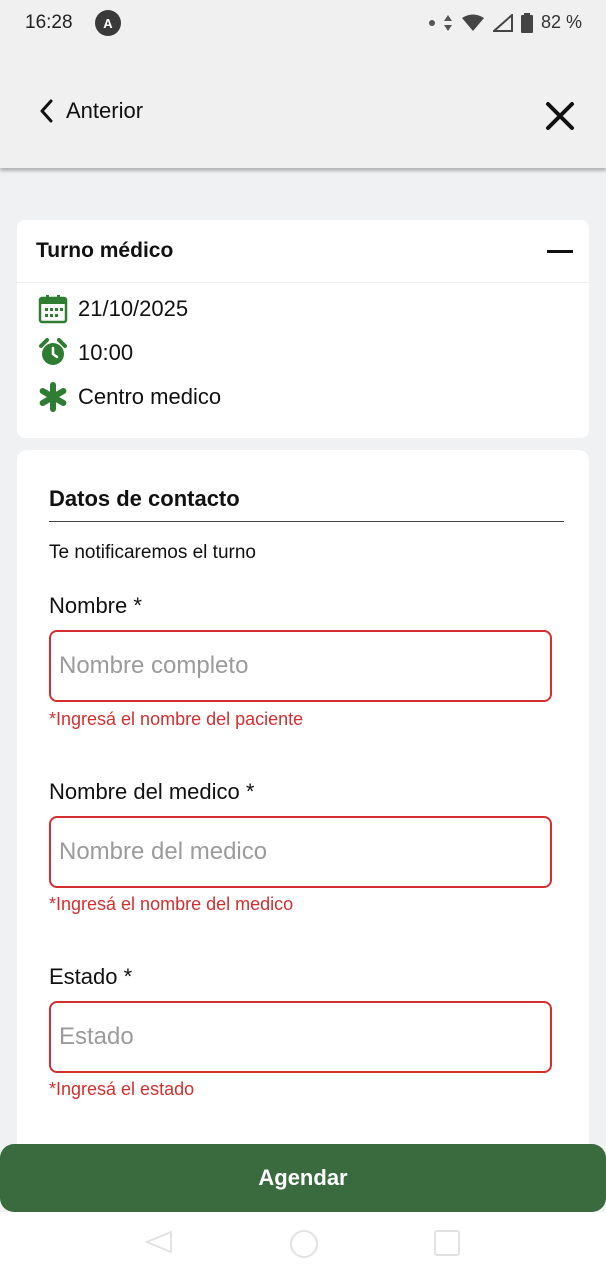 This screenshot has height=1280, width=606. Describe the element at coordinates (472, 22) in the screenshot. I see `wifi-icon` at that location.